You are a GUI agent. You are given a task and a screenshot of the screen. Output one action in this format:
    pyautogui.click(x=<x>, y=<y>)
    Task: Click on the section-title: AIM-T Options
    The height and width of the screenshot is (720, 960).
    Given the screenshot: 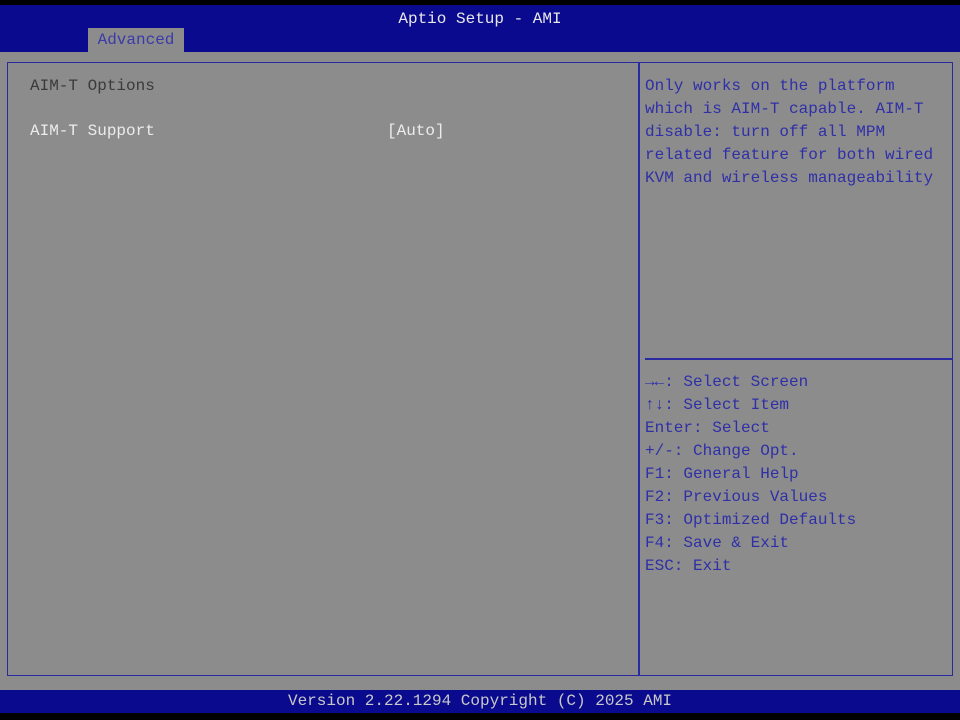 What is the action you would take?
    pyautogui.click(x=92, y=86)
    